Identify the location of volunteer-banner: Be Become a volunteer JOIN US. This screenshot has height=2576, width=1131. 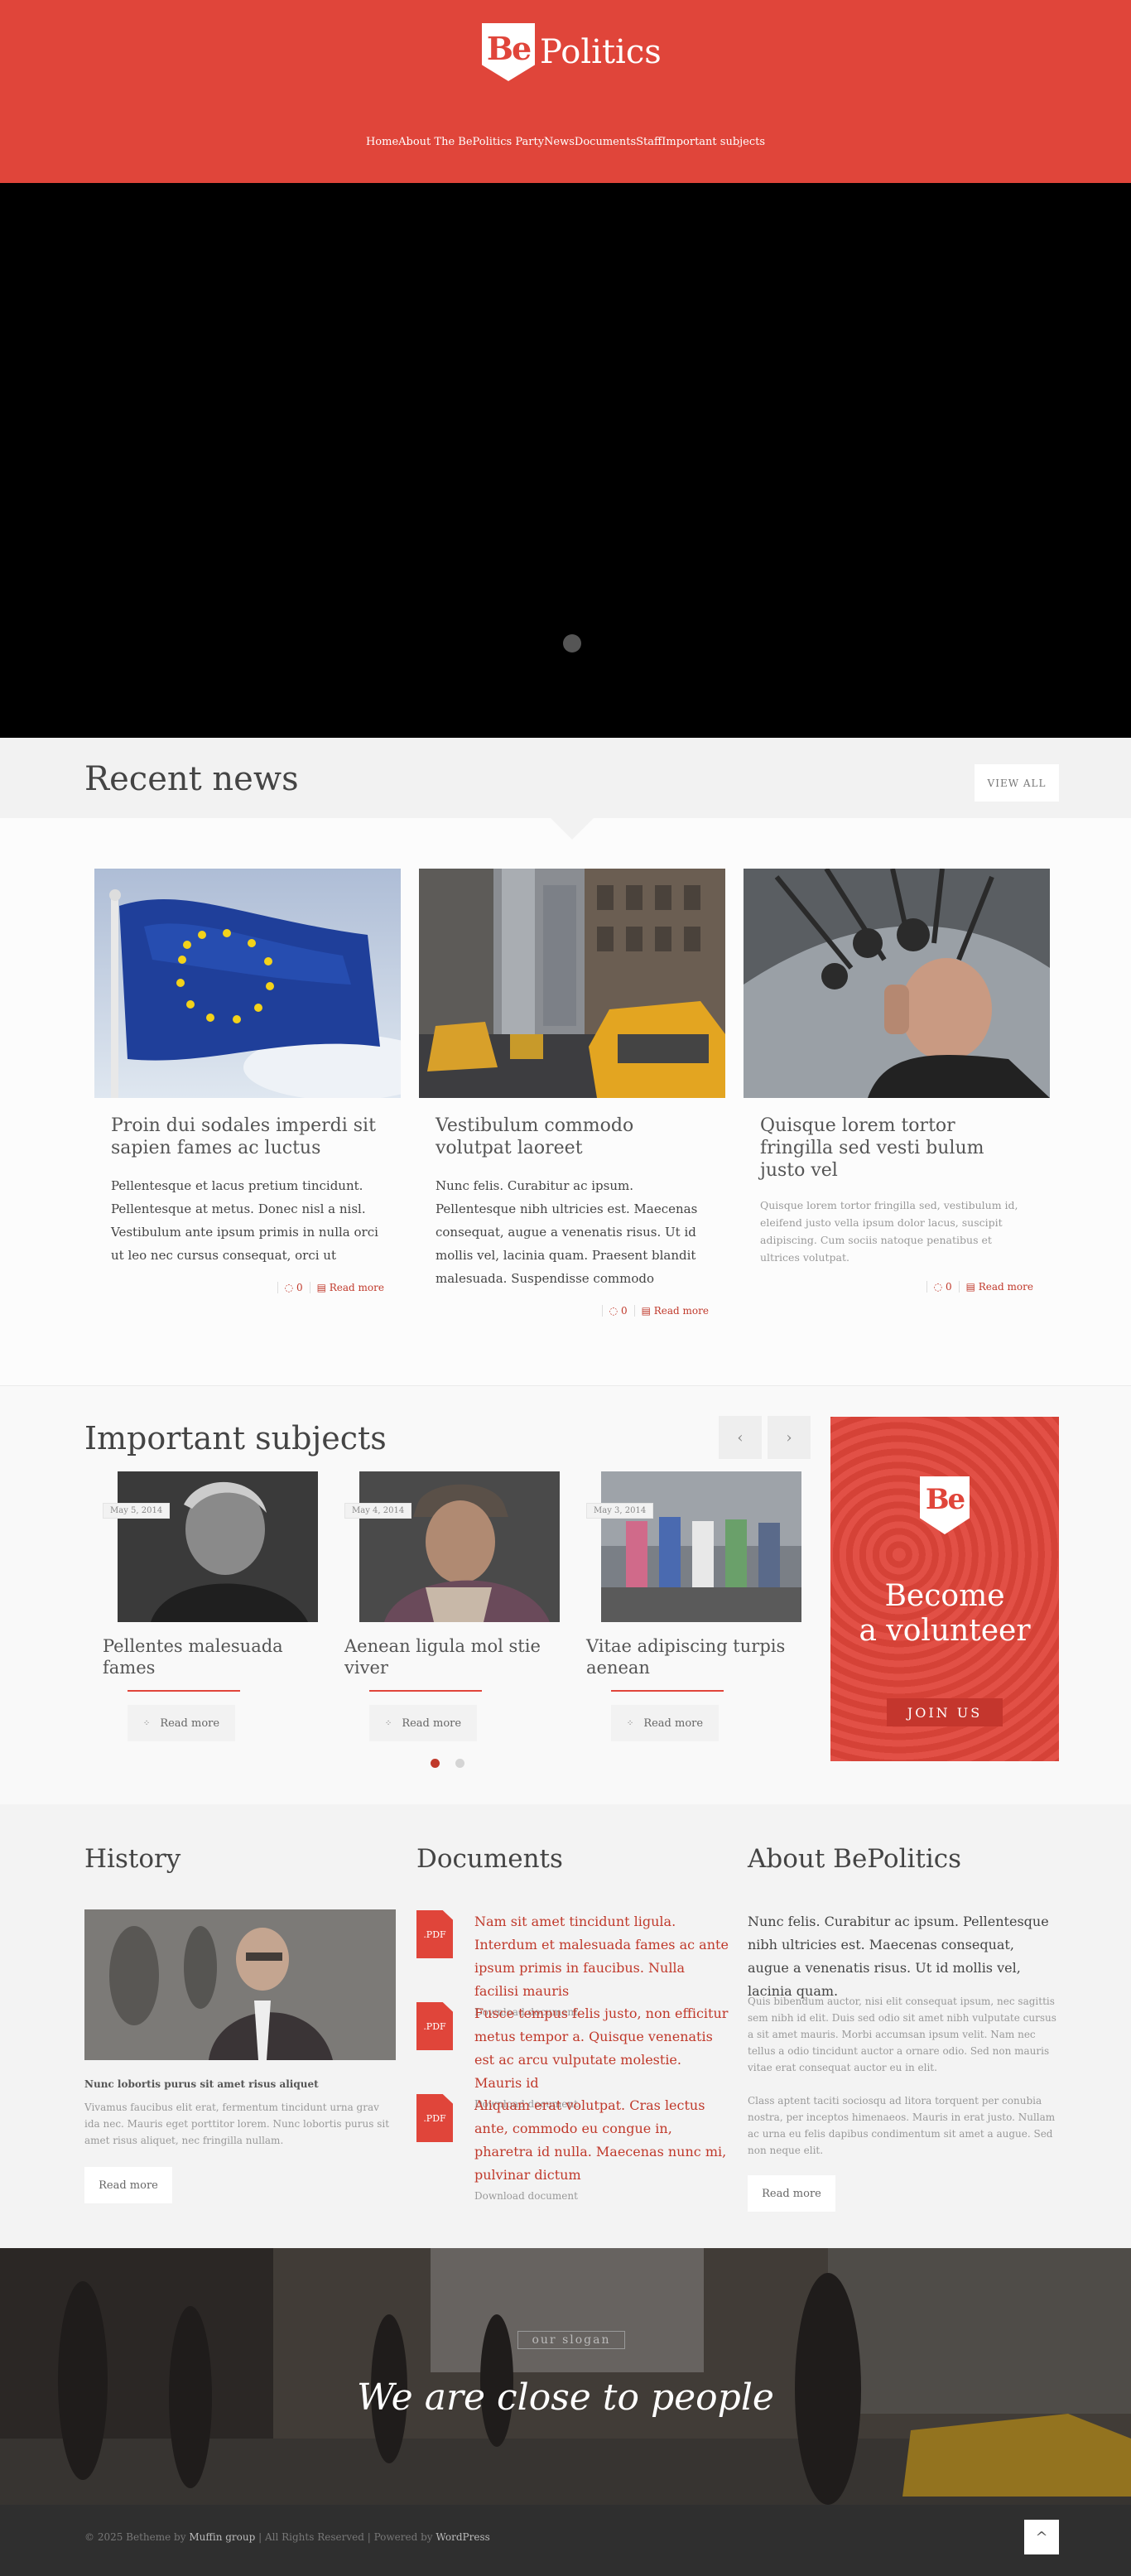
(945, 1589).